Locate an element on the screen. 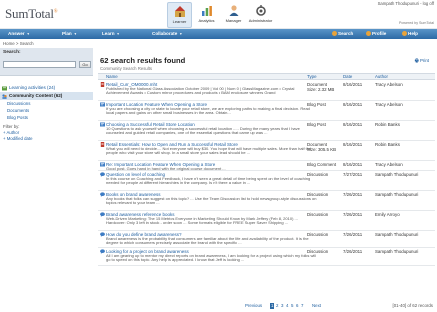  record-count: [01-40] of 62 records is located at coordinates (412, 305).